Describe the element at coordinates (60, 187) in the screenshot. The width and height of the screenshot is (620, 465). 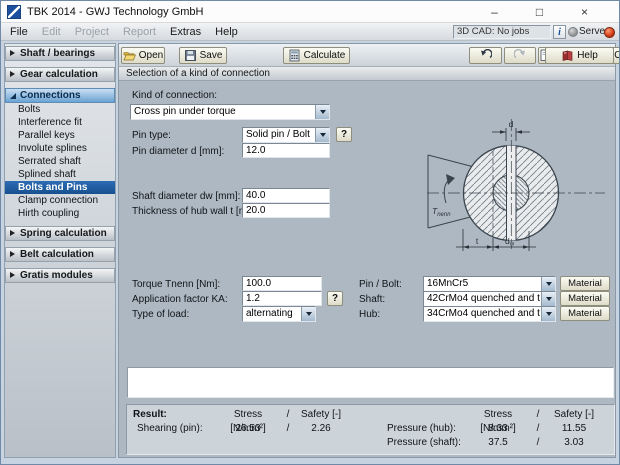
I see `sidebar-item-bolts-and-pins: Bolts and Pins` at that location.